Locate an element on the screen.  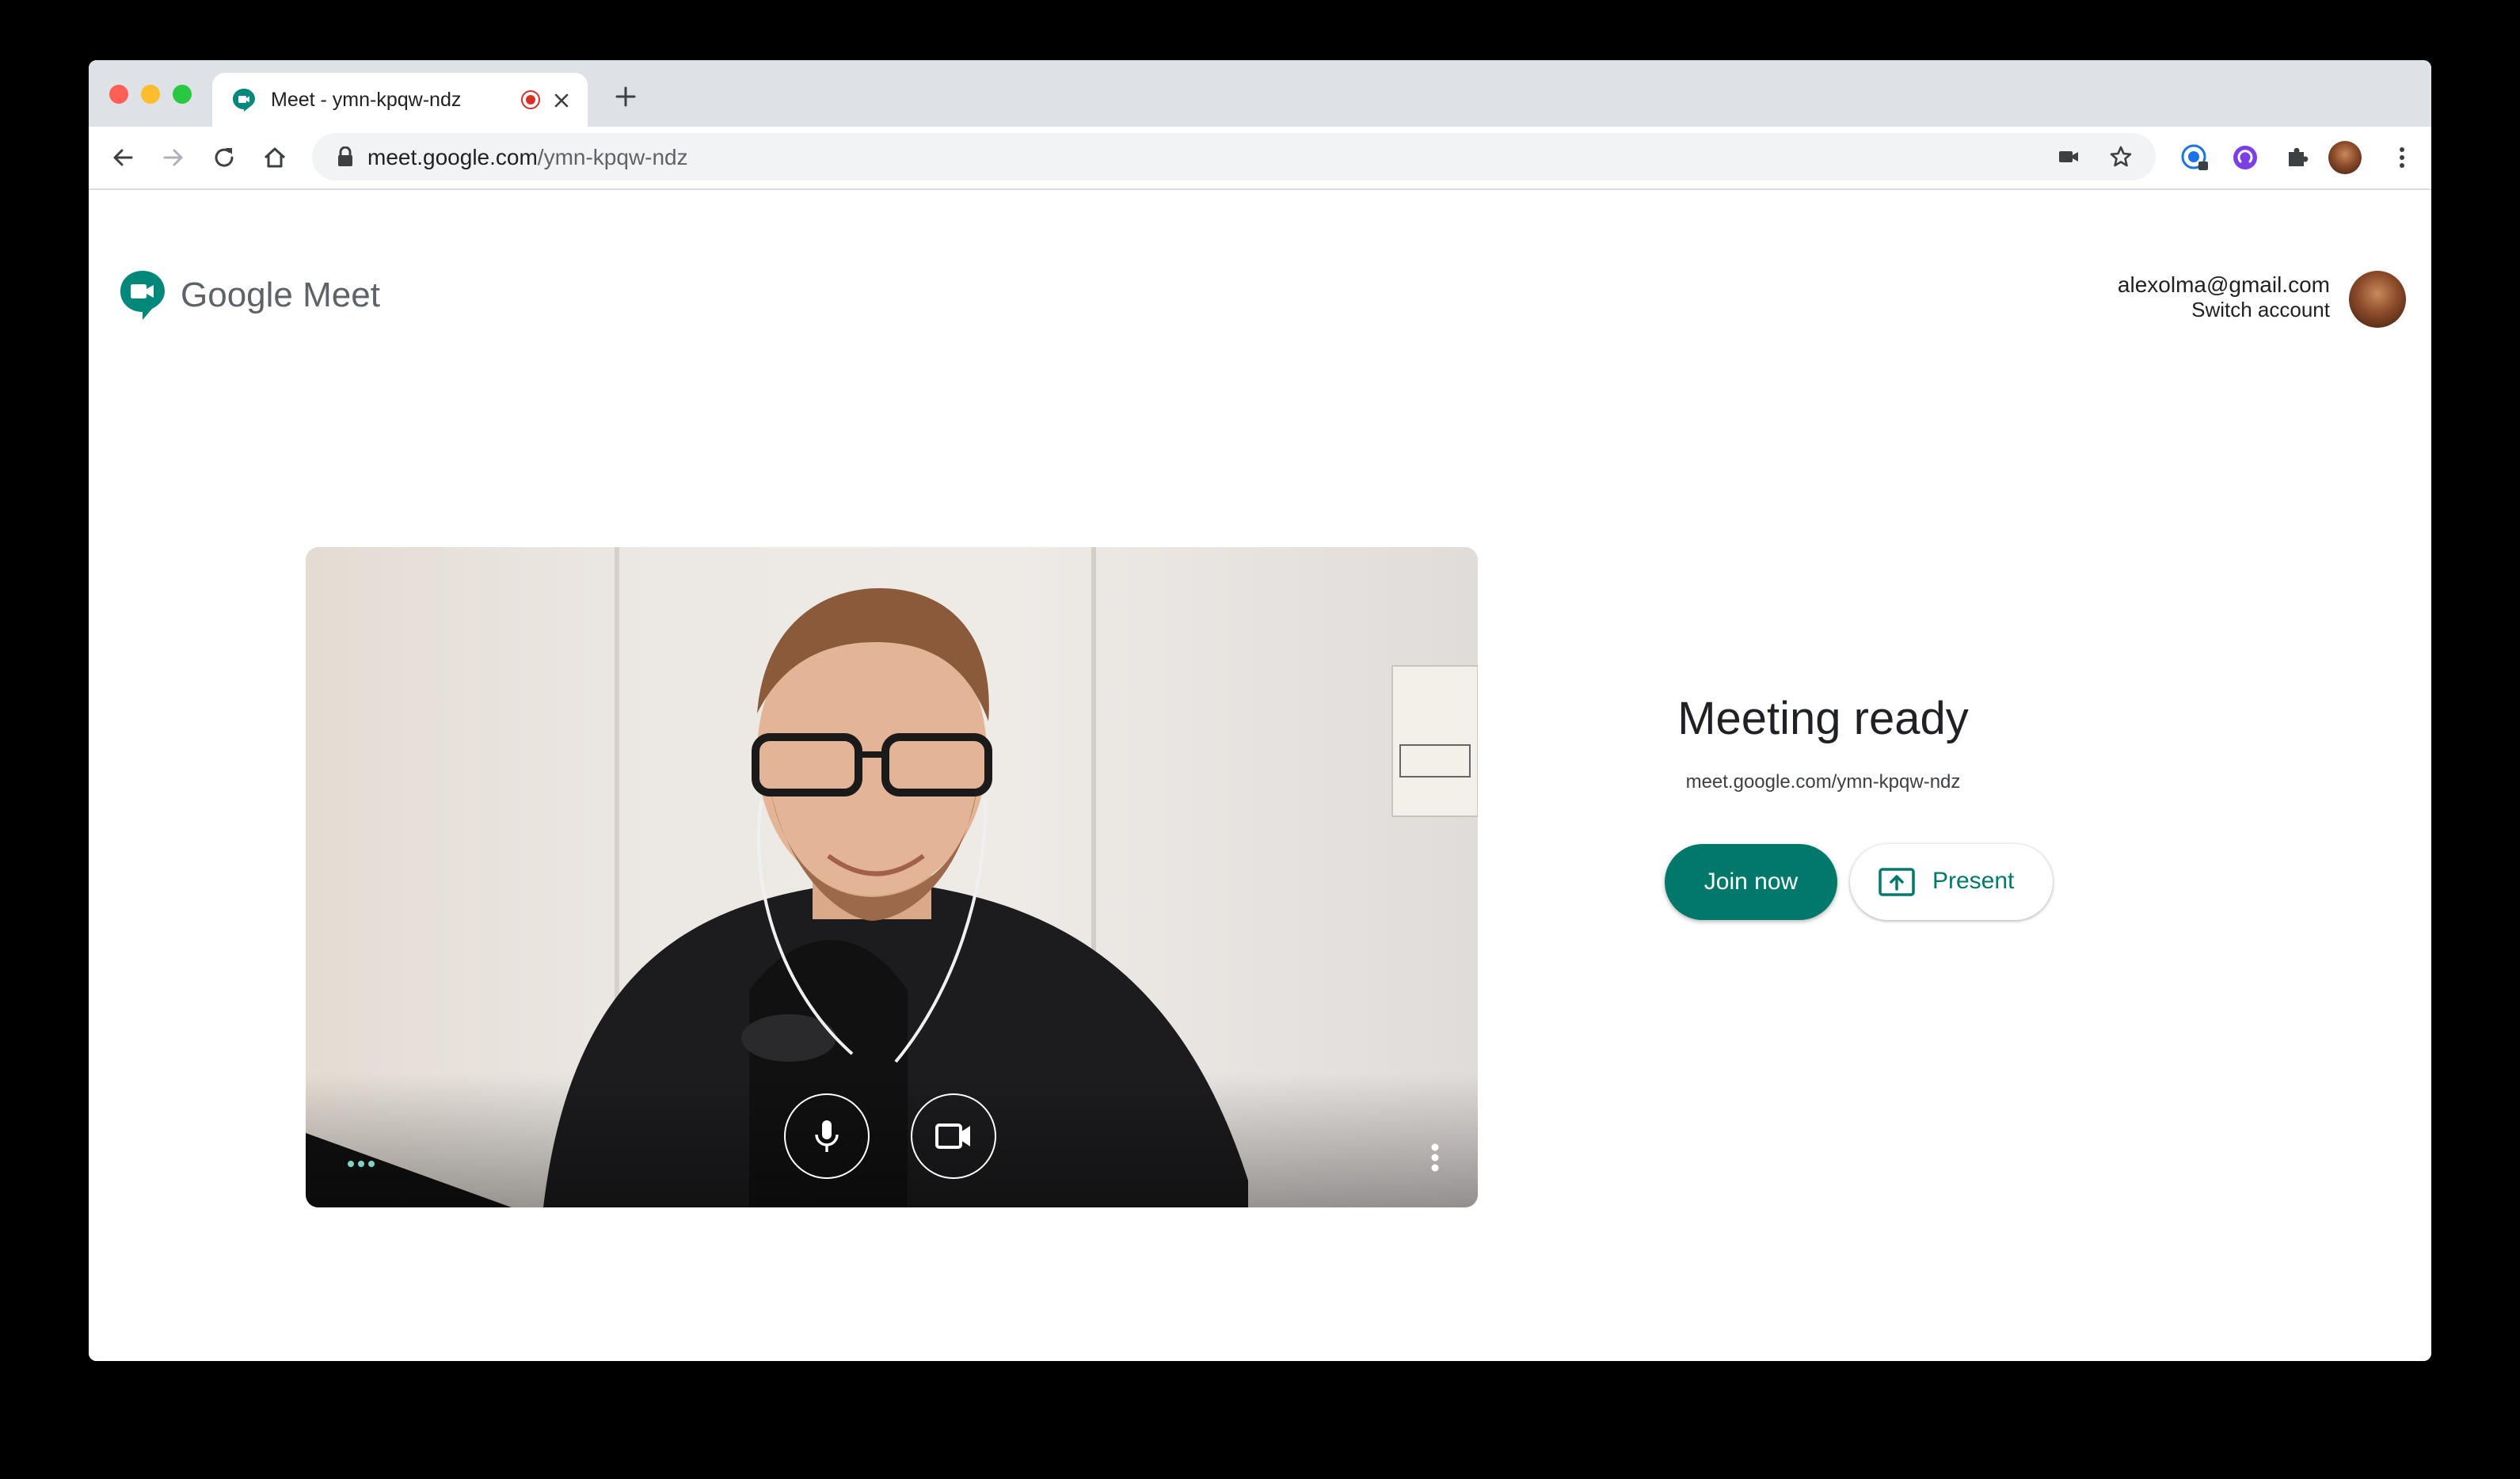
home-icon is located at coordinates (274, 157).